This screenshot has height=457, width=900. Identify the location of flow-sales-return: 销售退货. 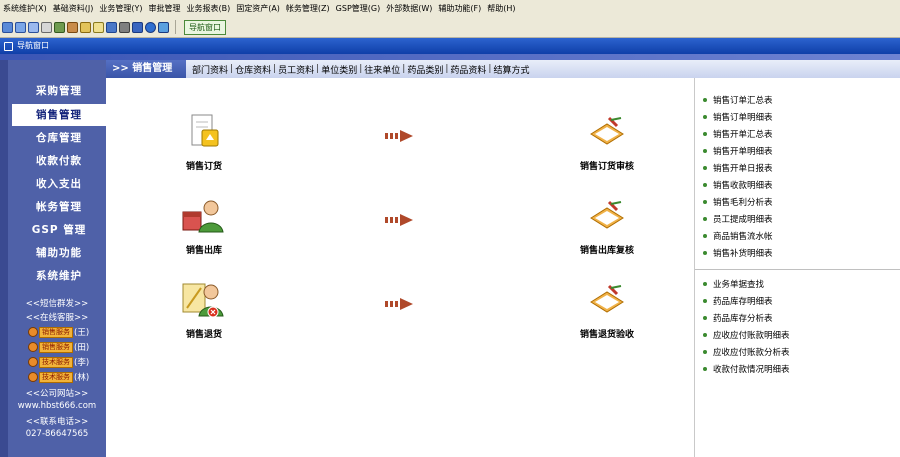
(204, 310).